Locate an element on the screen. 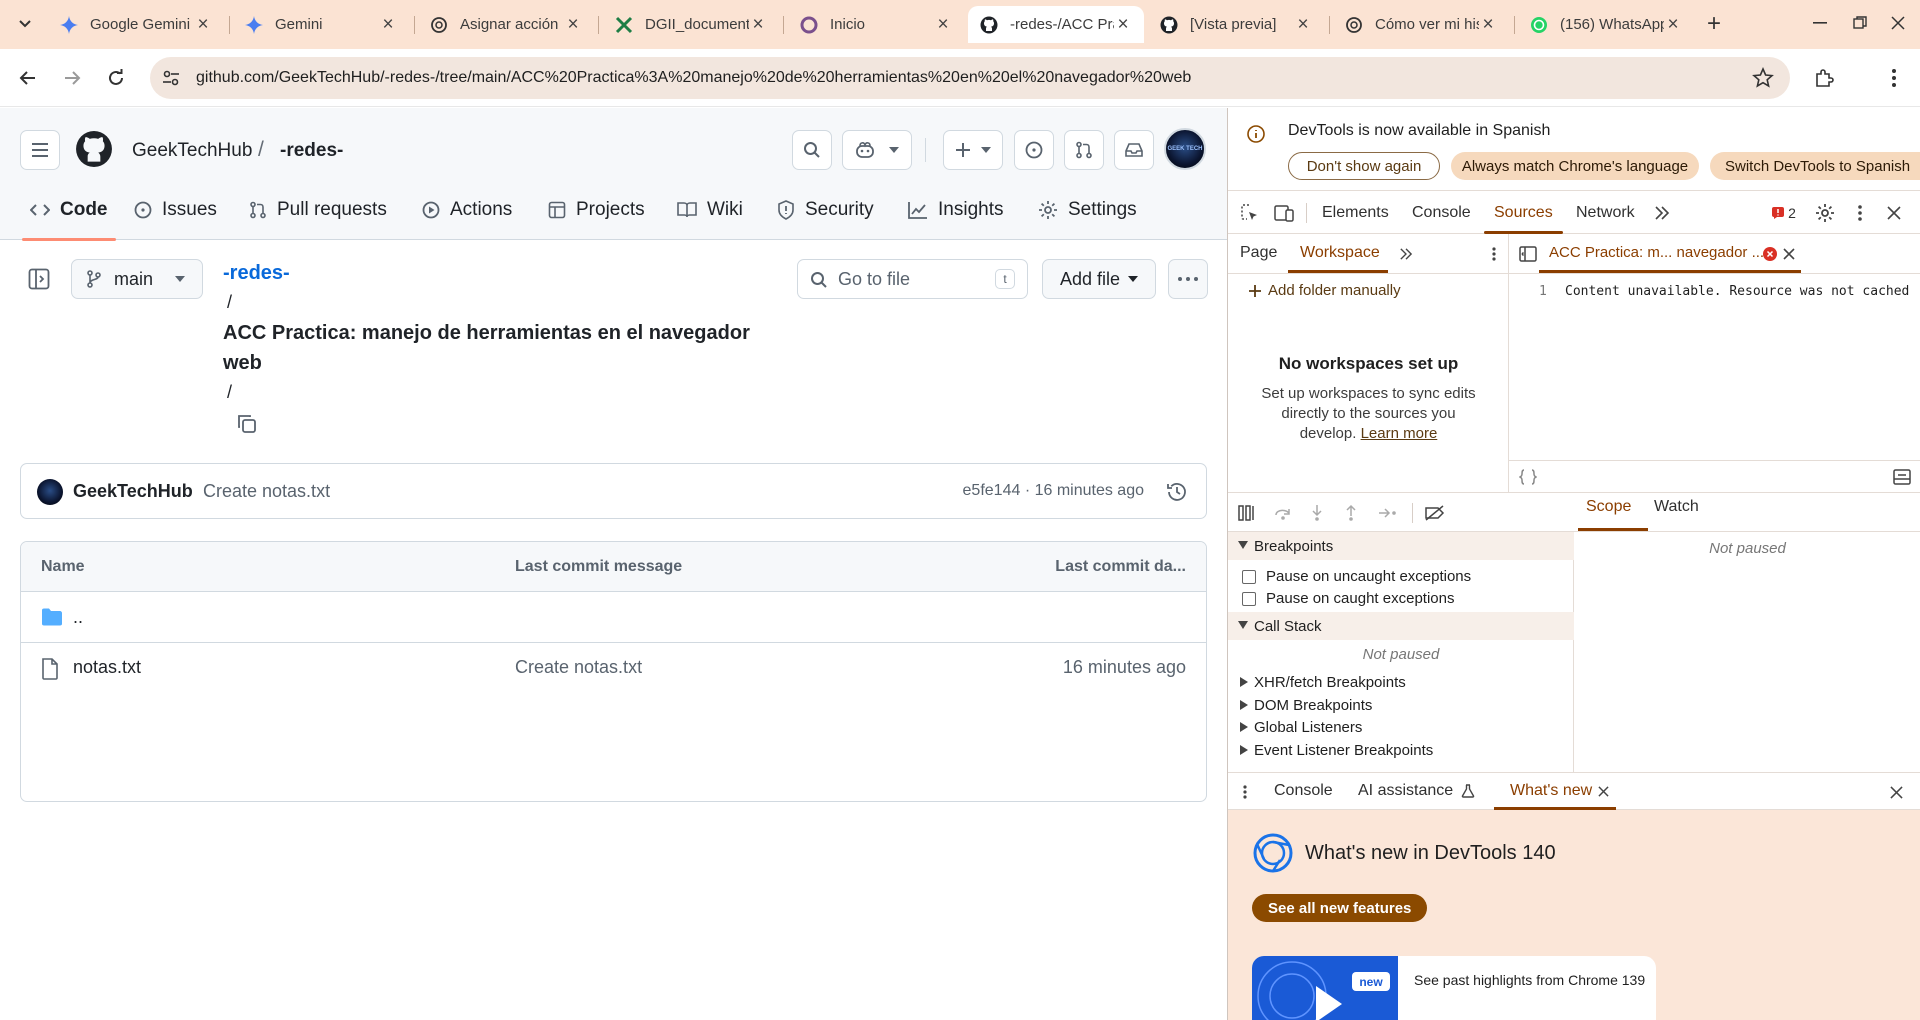  tab-workspace: Workspace is located at coordinates (1340, 253).